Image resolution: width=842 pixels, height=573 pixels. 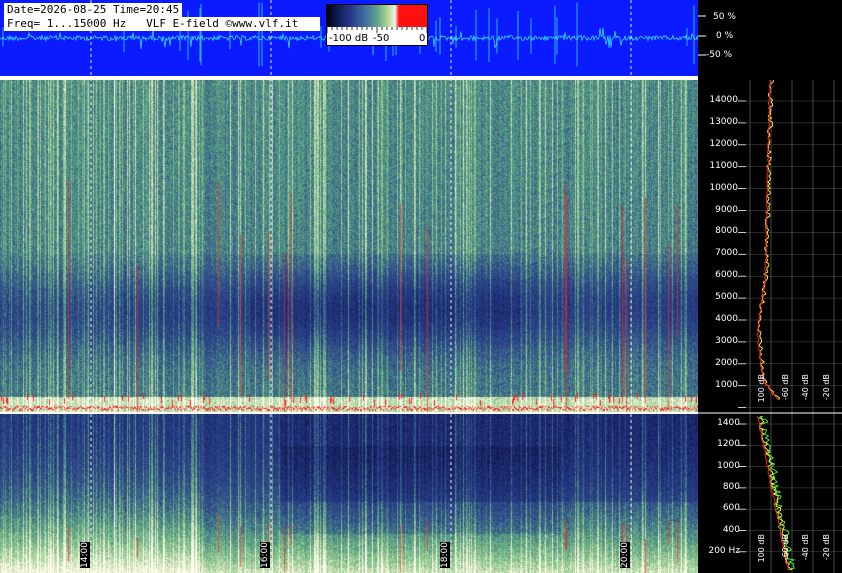 I want to click on db-tick-low-1: -60 dB, so click(x=785, y=547).